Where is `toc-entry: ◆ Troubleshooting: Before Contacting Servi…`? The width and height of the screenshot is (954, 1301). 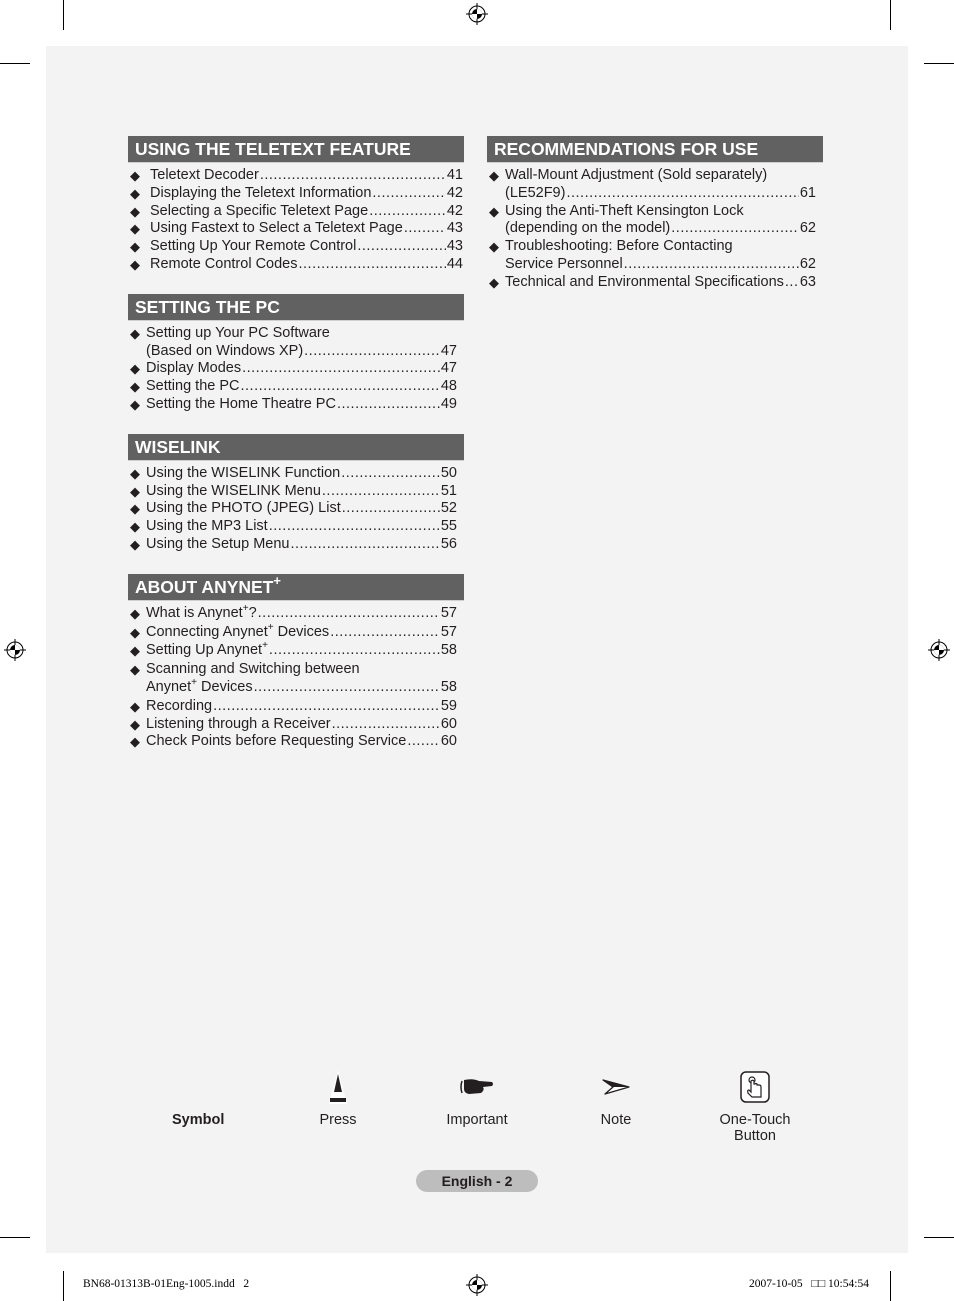 toc-entry: ◆ Troubleshooting: Before Contacting Servi… is located at coordinates (655, 256).